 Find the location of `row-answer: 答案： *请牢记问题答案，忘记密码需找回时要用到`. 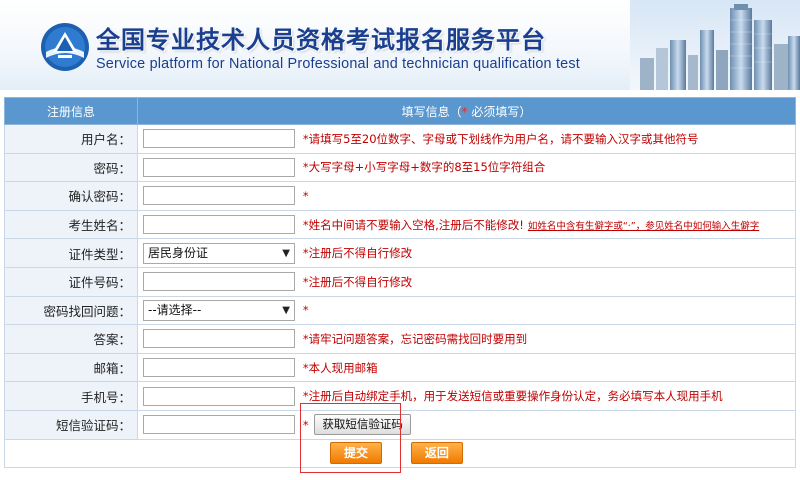

row-answer: 答案： *请牢记问题答案，忘记密码需找回时要用到 is located at coordinates (400, 339).